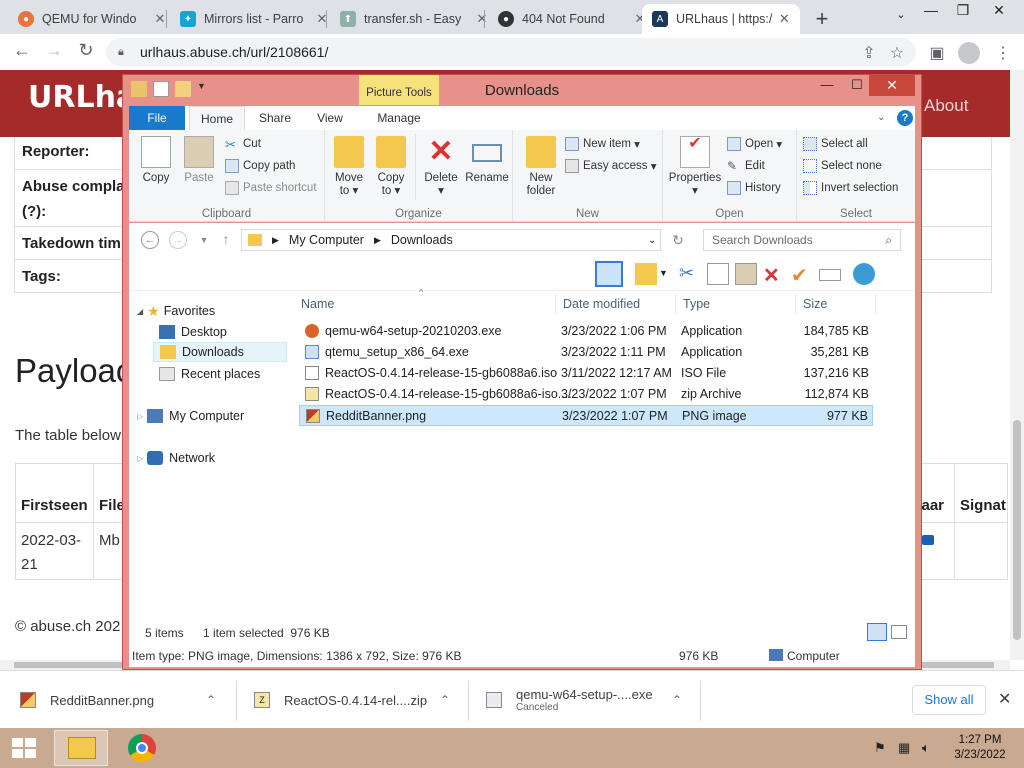  What do you see at coordinates (664, 279) in the screenshot?
I see `chevron-down-icon: ▼` at bounding box center [664, 279].